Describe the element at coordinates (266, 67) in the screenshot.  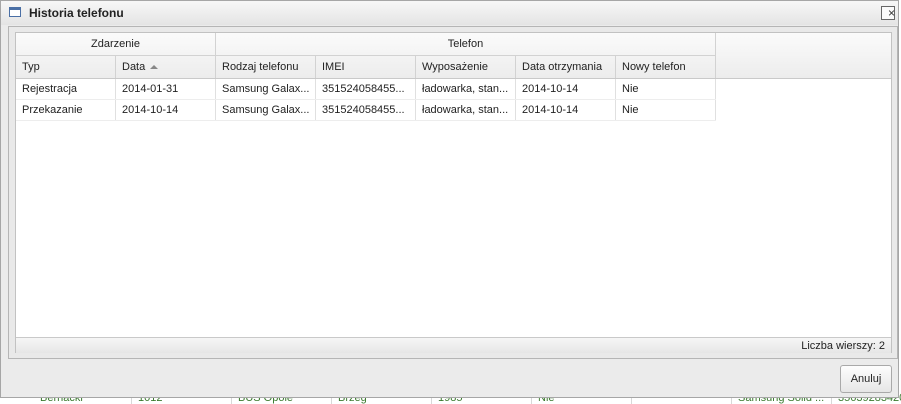
I see `column-header-phone-model: Rodzaj telefonu` at that location.